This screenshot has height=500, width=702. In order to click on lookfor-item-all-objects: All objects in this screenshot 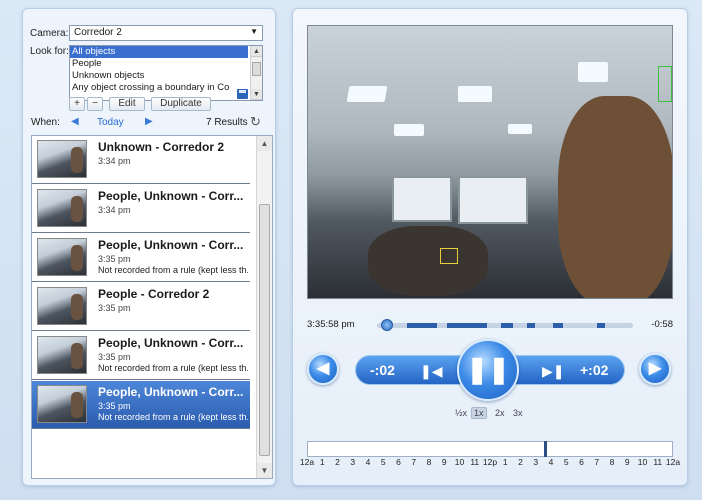, I will do `click(159, 52)`.